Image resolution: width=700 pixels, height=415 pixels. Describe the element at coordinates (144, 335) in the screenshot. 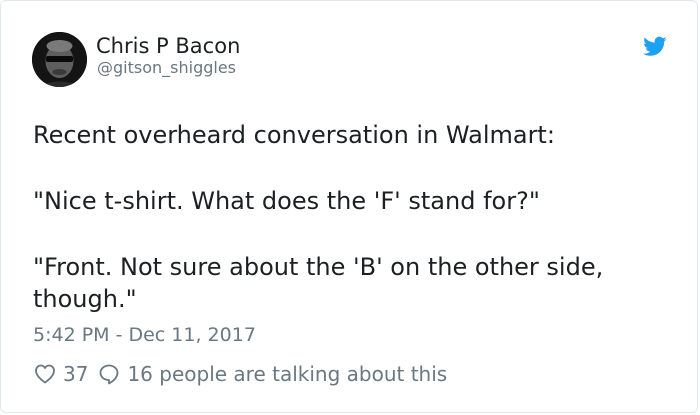

I see `tweet-timestamp: 5:42 PM - Dec 11, 2017` at that location.